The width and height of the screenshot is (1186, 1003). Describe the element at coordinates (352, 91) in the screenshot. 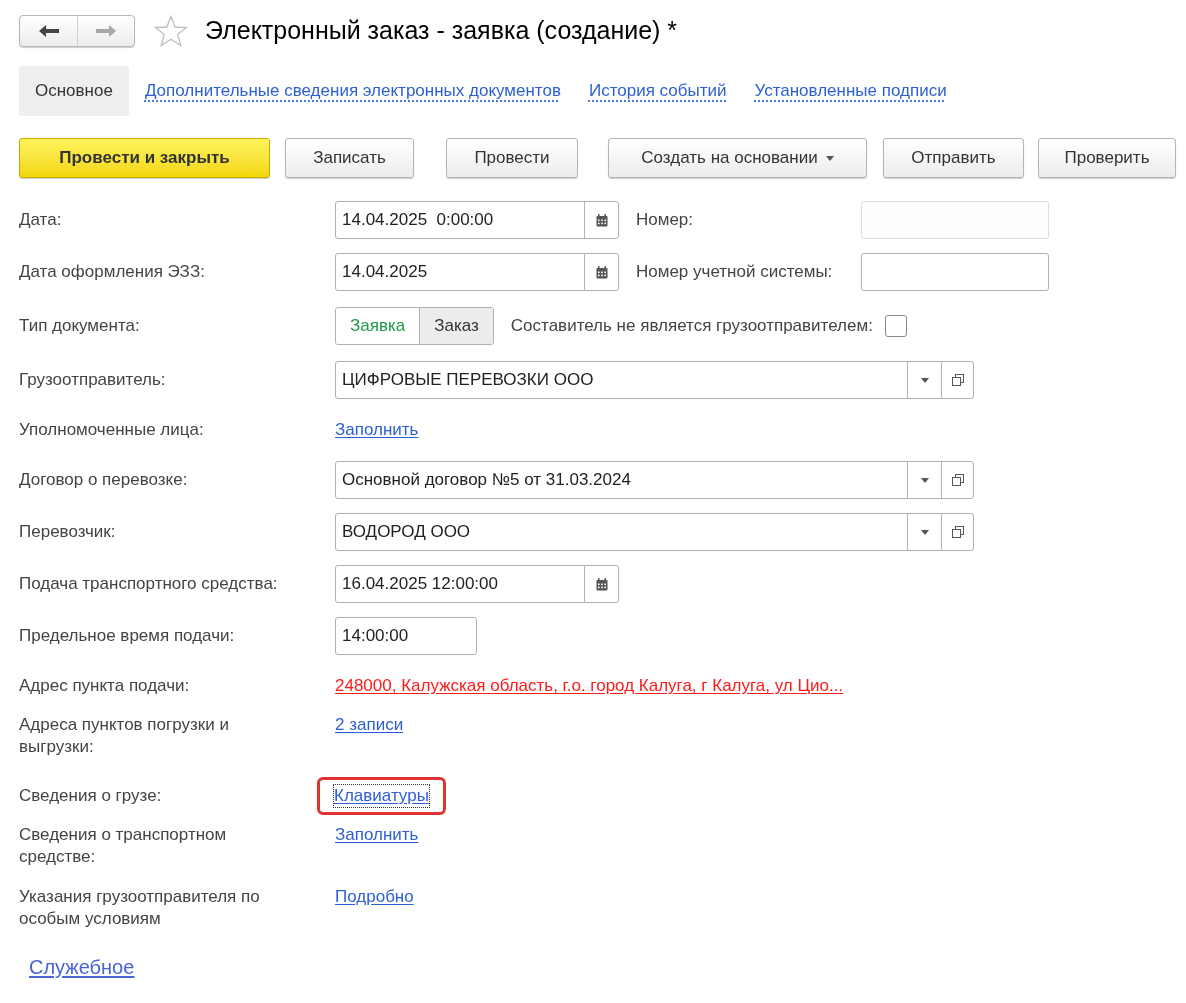

I see `tab: Дополнительные сведения электронных документов` at that location.